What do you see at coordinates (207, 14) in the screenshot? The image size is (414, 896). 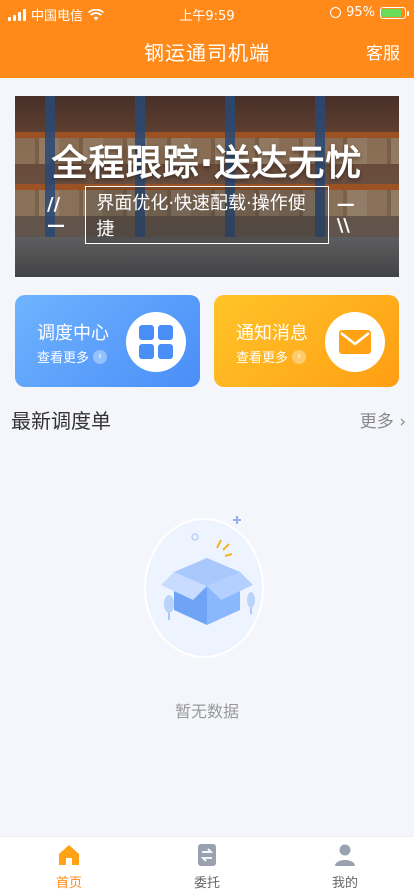 I see `status-bar: 中国电信 上午9:59 95%` at bounding box center [207, 14].